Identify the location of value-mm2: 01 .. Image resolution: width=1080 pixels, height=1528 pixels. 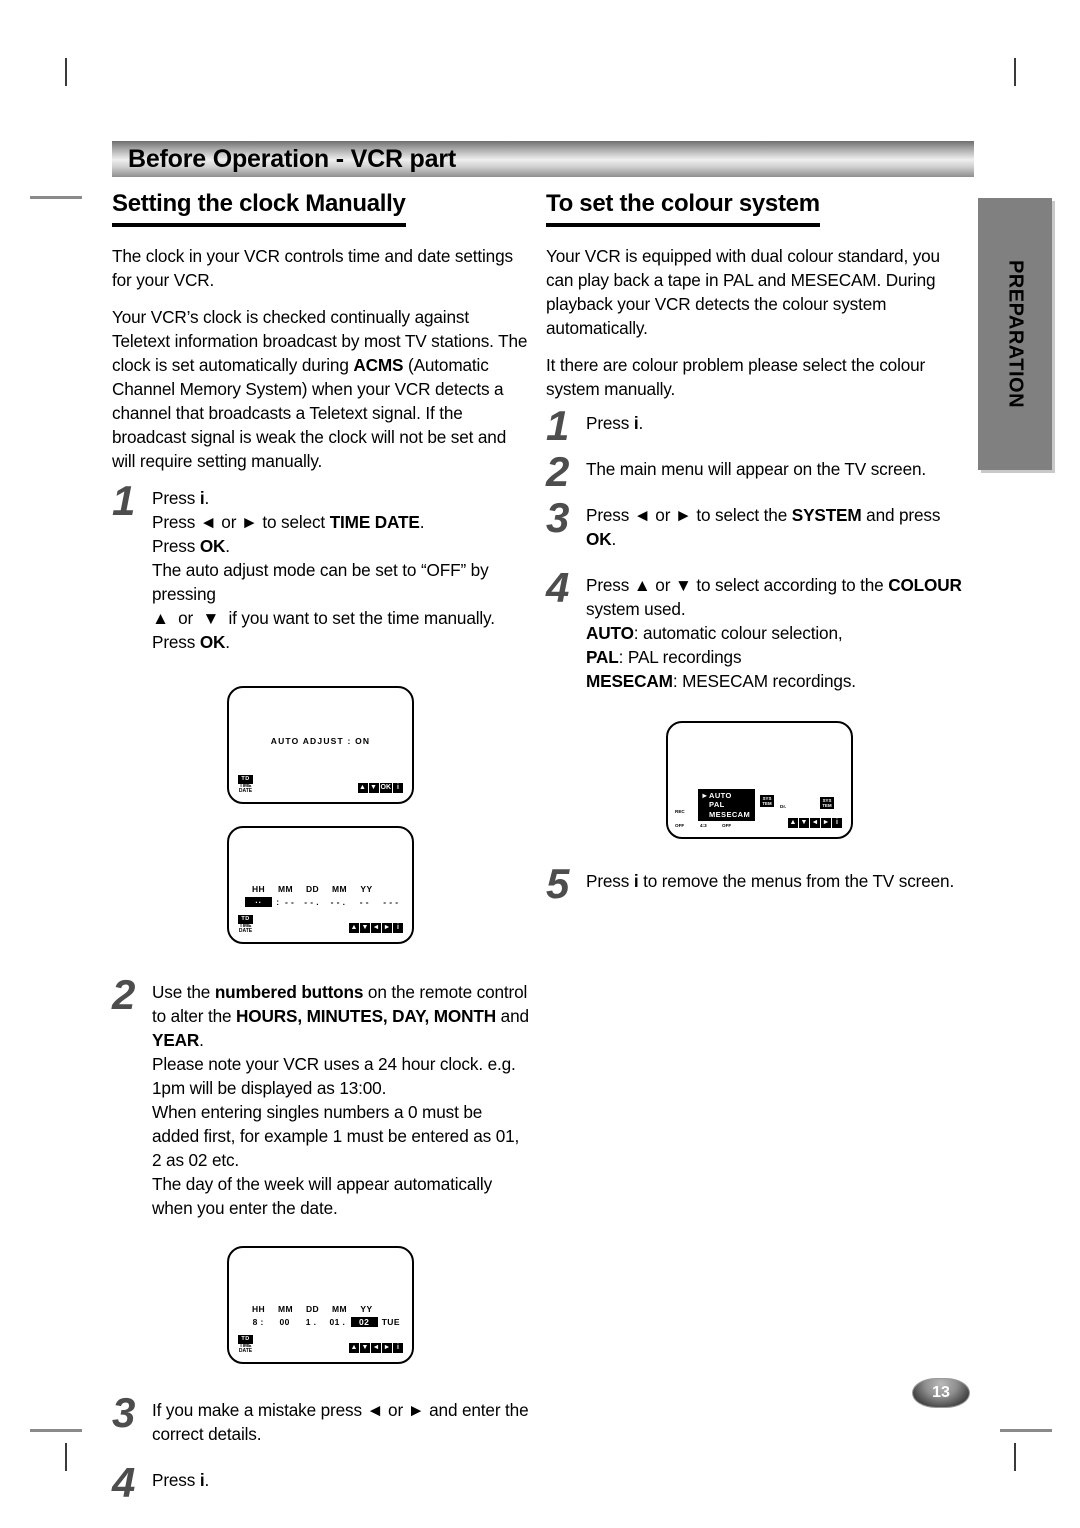
(337, 1322).